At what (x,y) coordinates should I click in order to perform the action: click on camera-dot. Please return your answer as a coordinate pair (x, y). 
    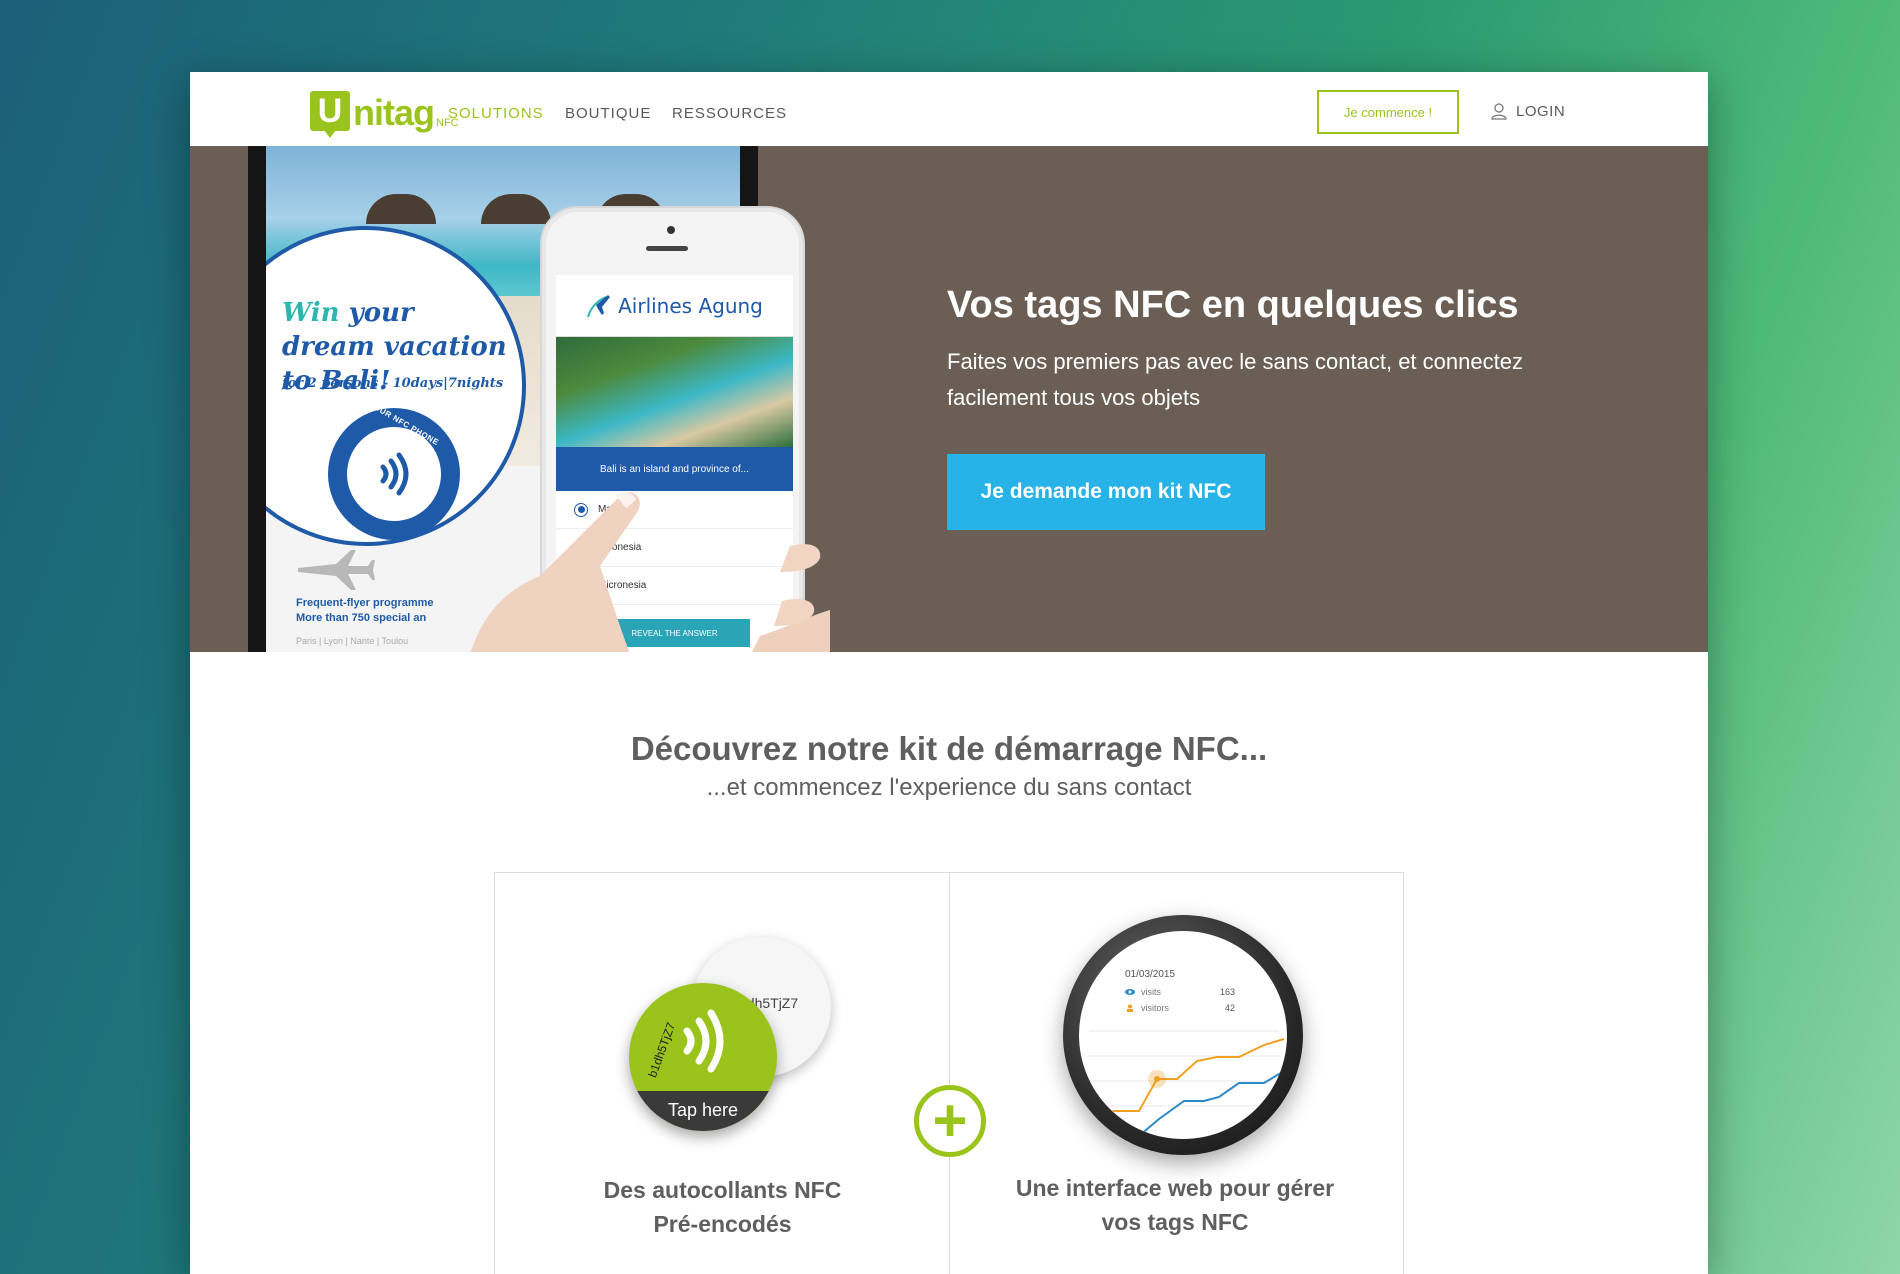
    Looking at the image, I should click on (671, 230).